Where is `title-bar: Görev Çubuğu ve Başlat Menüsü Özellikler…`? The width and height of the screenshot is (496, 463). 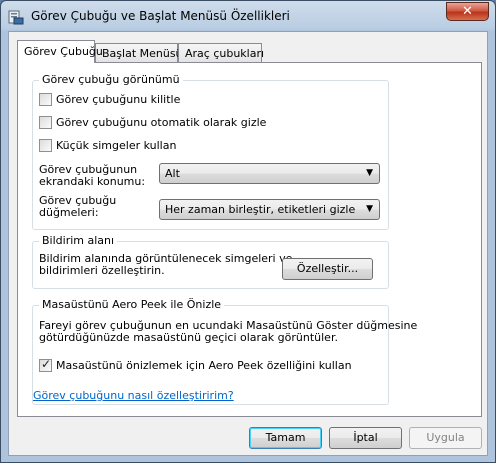
title-bar: Görev Çubuğu ve Başlat Menüsü Özellikler… is located at coordinates (248, 16).